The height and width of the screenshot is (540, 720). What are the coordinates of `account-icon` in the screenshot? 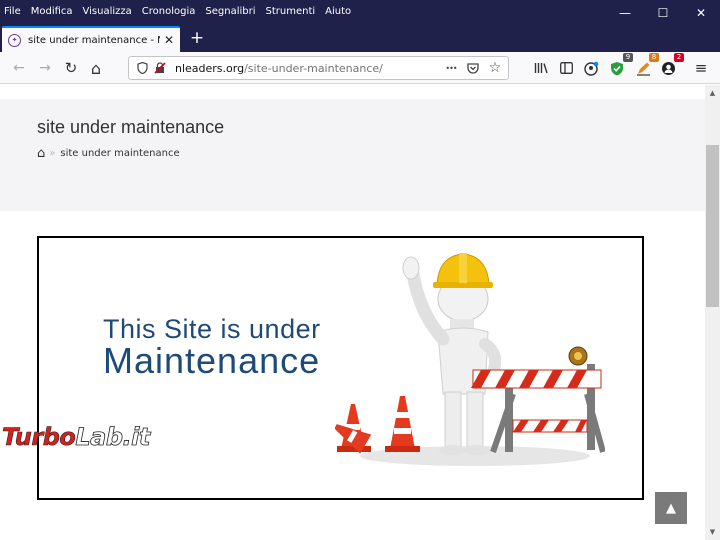 It's located at (591, 68).